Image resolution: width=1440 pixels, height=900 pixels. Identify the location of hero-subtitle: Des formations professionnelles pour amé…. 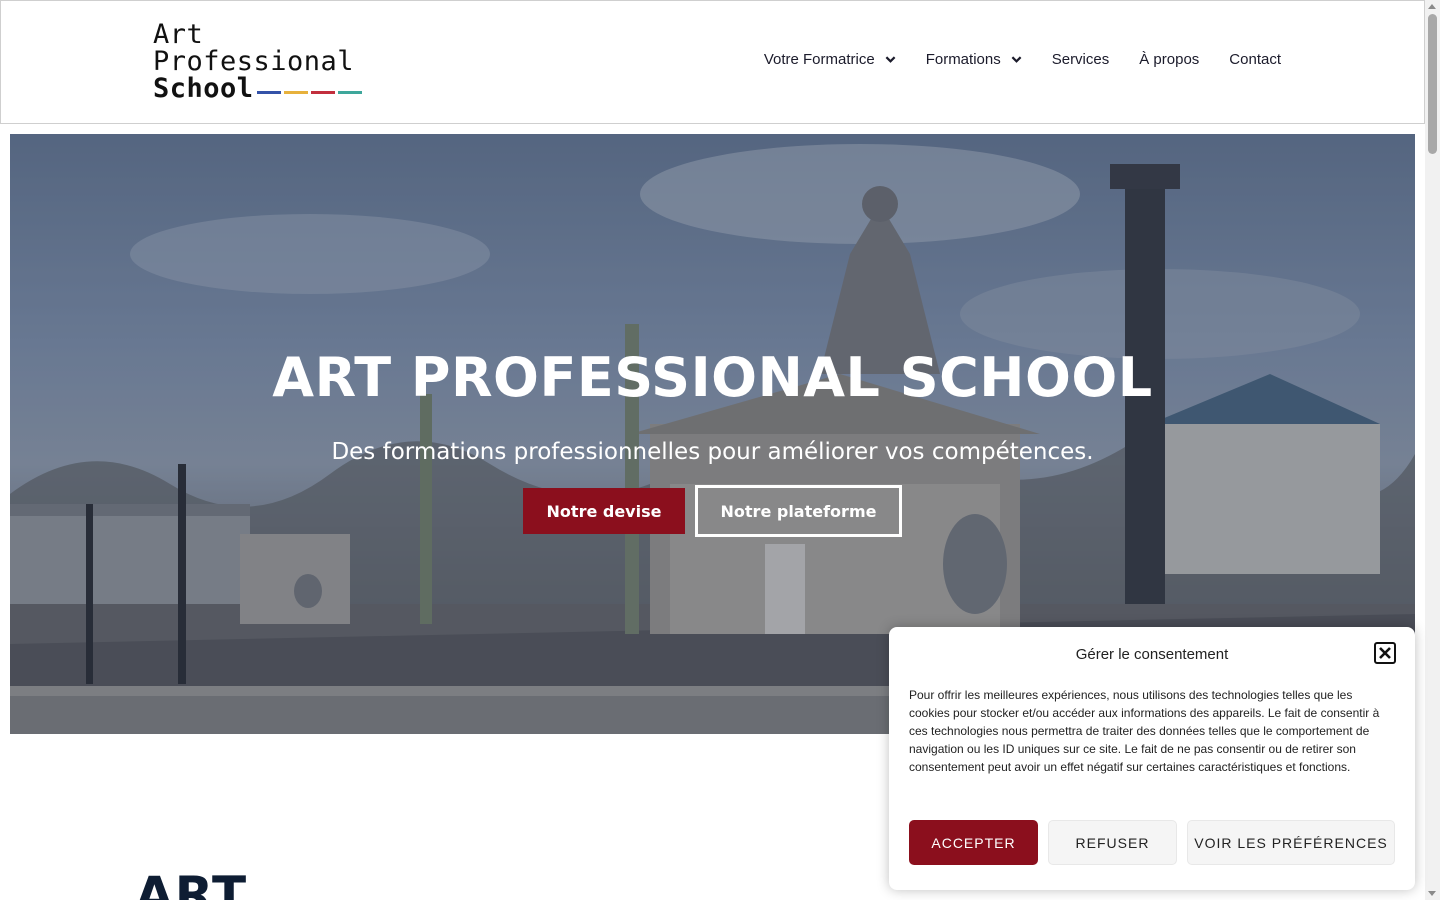
(712, 452).